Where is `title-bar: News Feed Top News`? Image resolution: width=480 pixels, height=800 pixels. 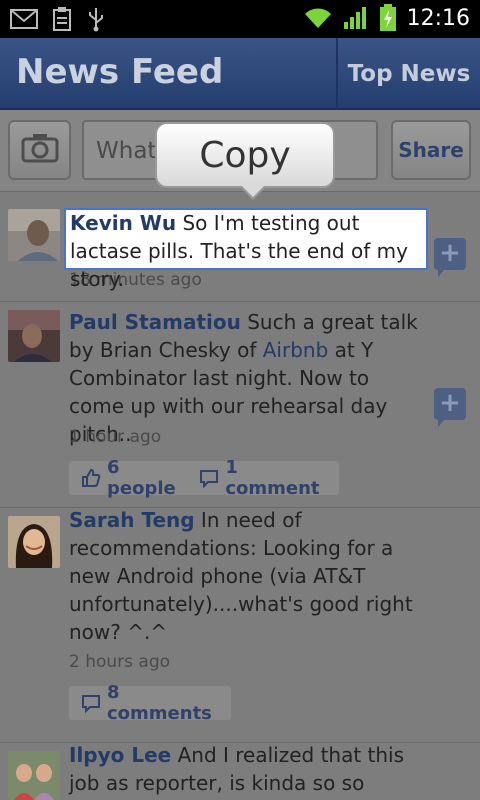
title-bar: News Feed Top News is located at coordinates (240, 74).